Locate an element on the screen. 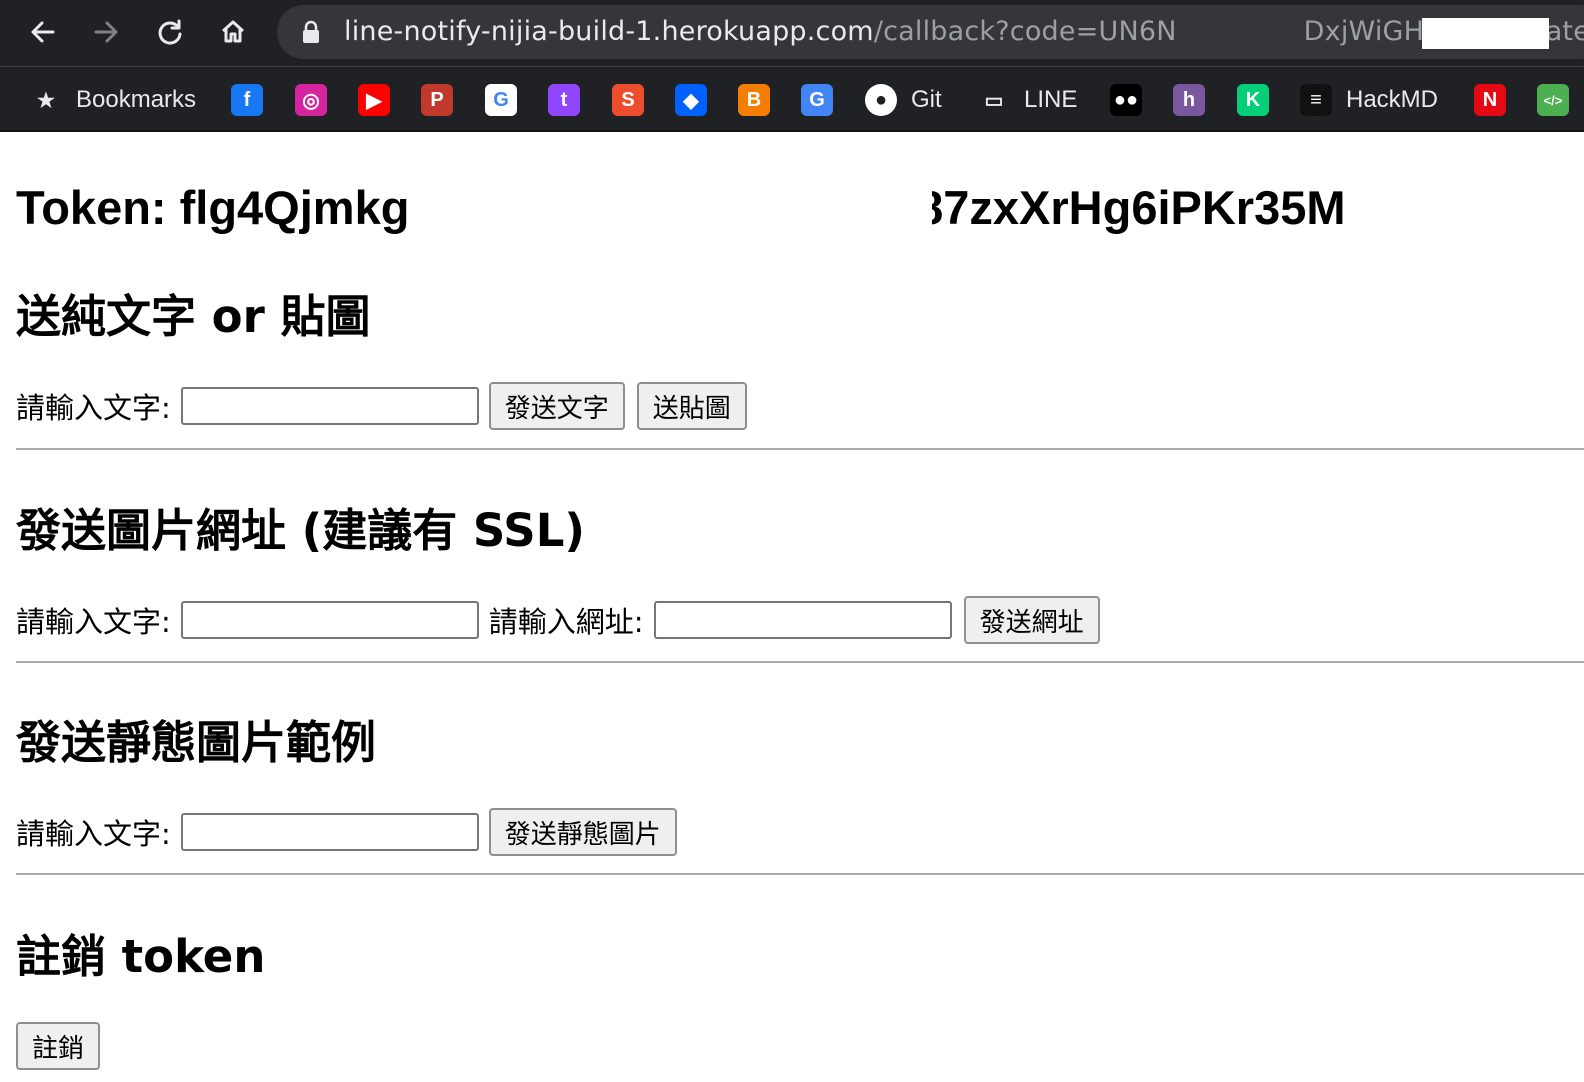 The width and height of the screenshot is (1584, 1082). folder-bookmark: ▭ LINE is located at coordinates (1028, 100).